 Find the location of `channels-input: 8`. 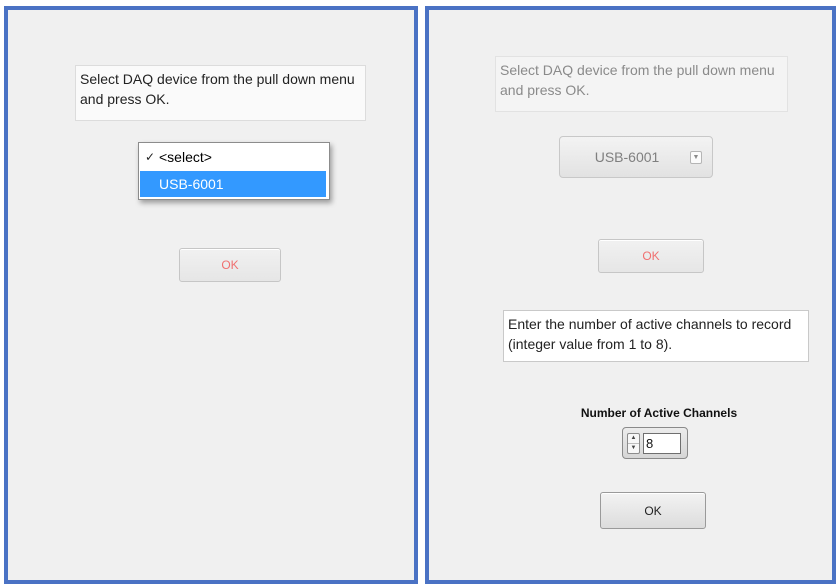

channels-input: 8 is located at coordinates (662, 443).